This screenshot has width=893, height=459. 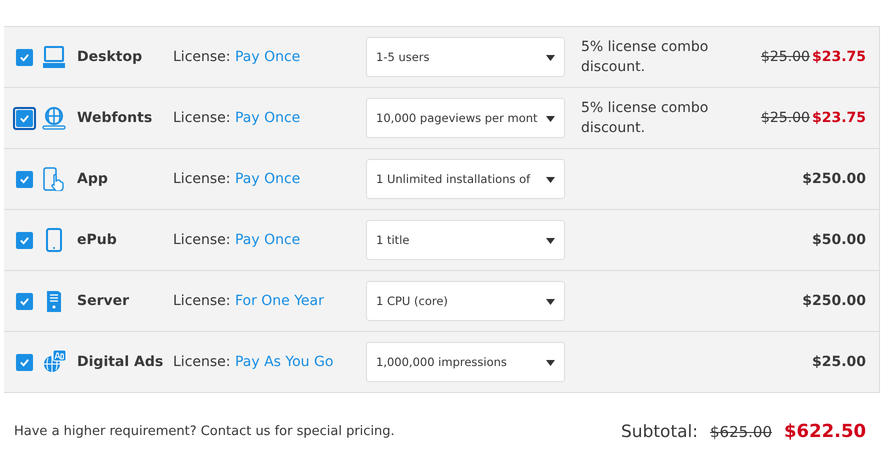 What do you see at coordinates (465, 118) in the screenshot?
I see `option-select: 10,000 pageviews per mont` at bounding box center [465, 118].